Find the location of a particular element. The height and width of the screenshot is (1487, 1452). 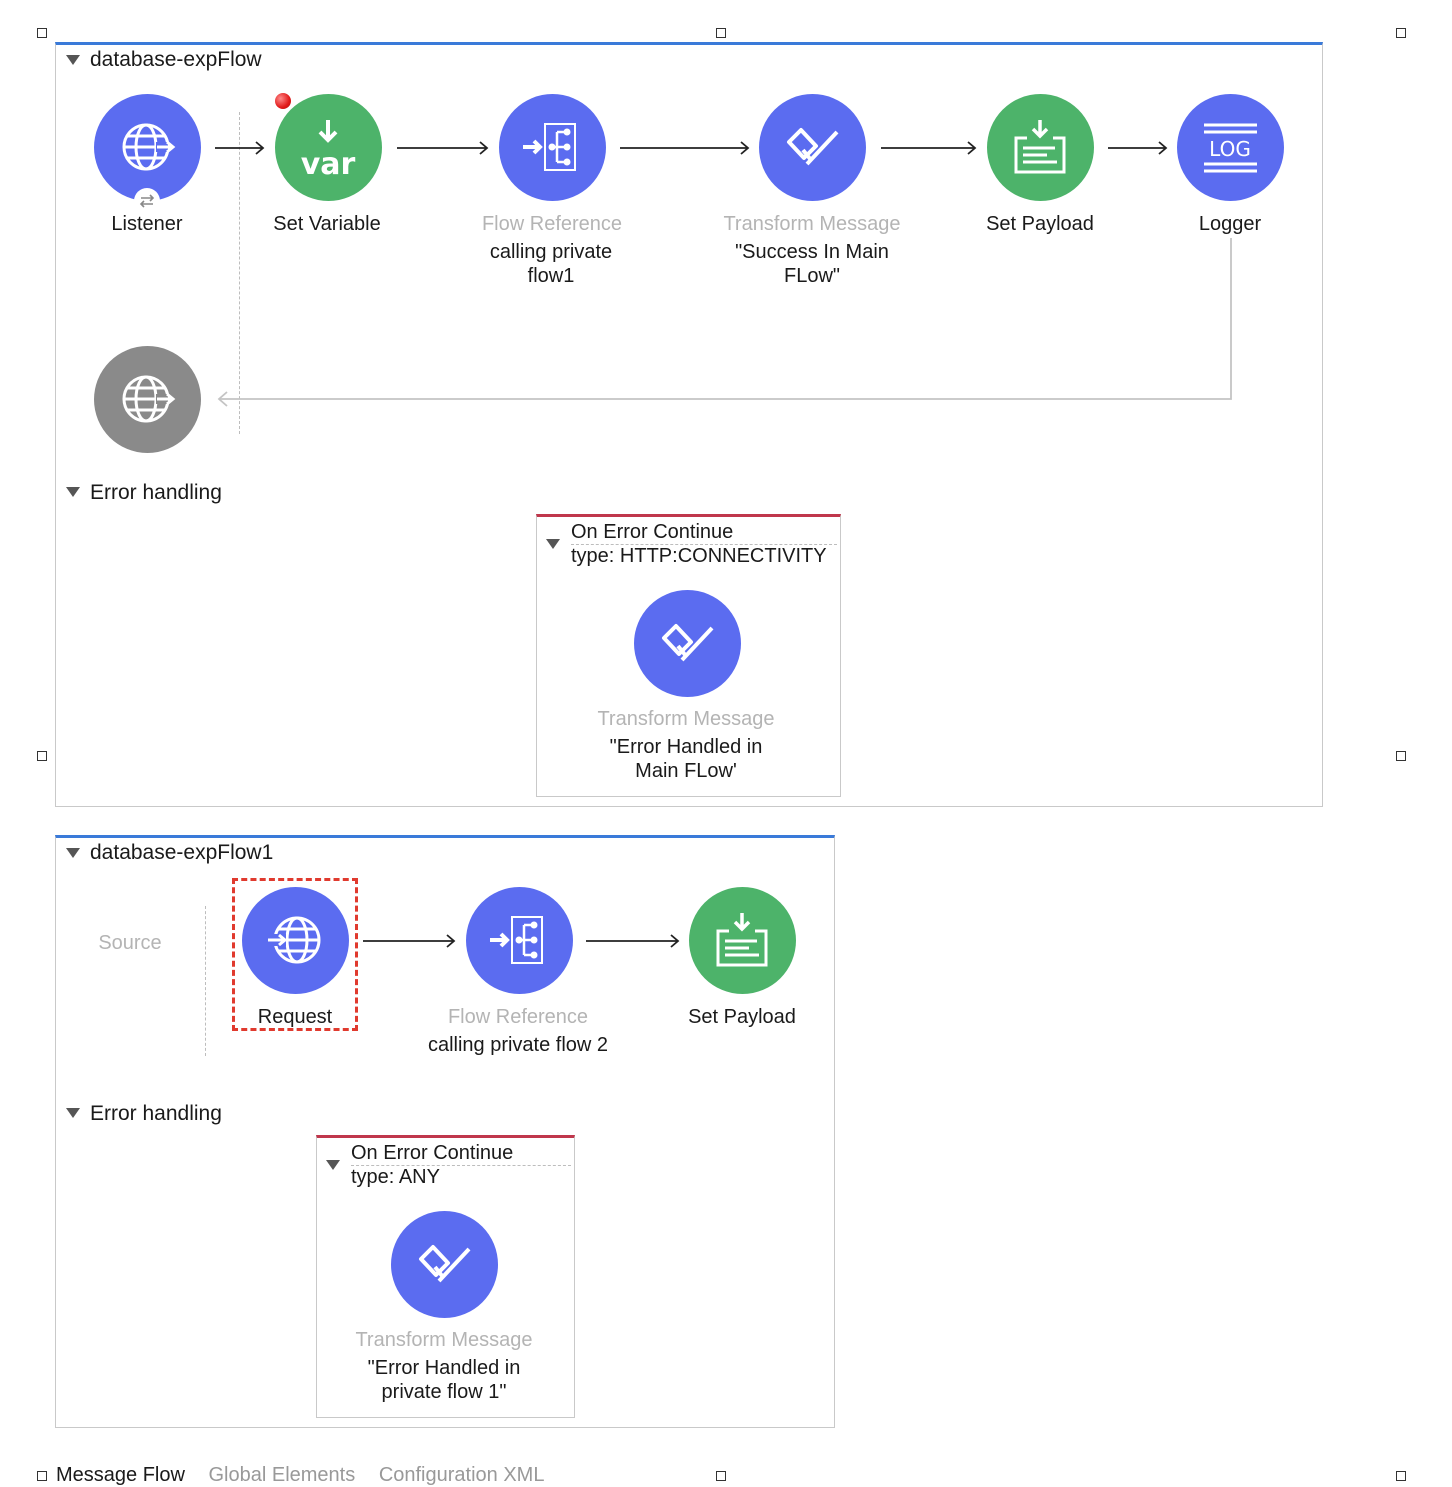

source-divider is located at coordinates (205, 981).